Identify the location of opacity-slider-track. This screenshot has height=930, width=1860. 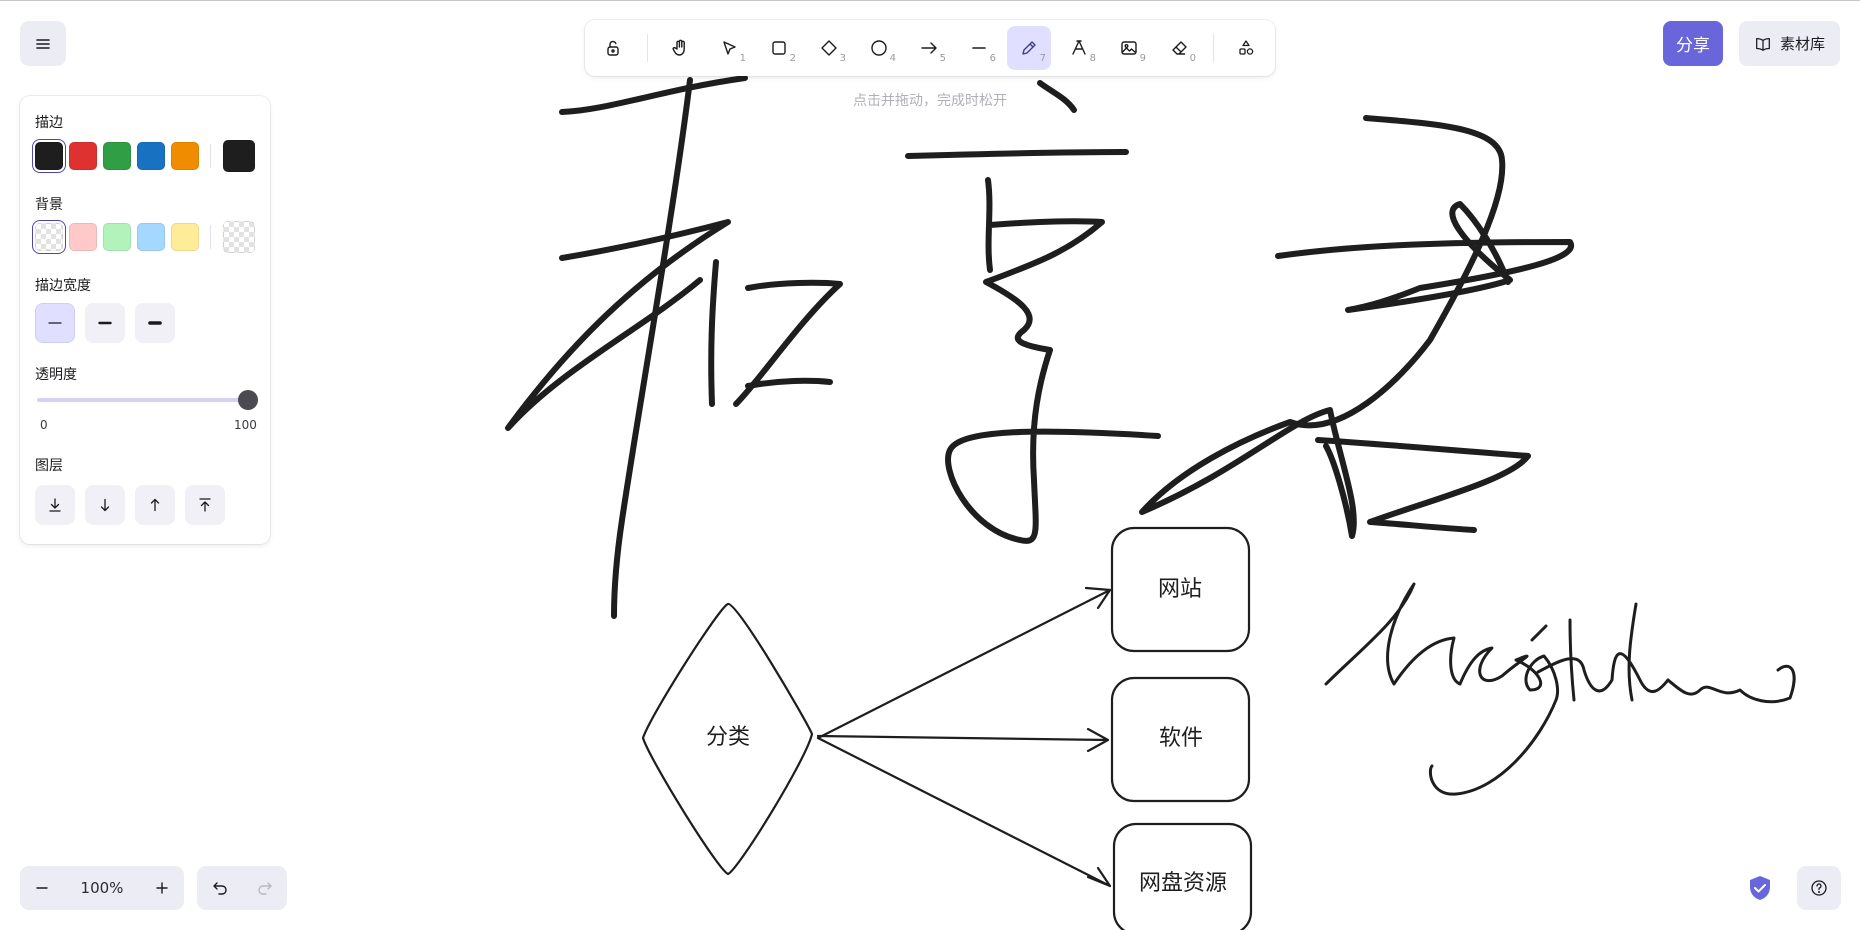
(140, 400).